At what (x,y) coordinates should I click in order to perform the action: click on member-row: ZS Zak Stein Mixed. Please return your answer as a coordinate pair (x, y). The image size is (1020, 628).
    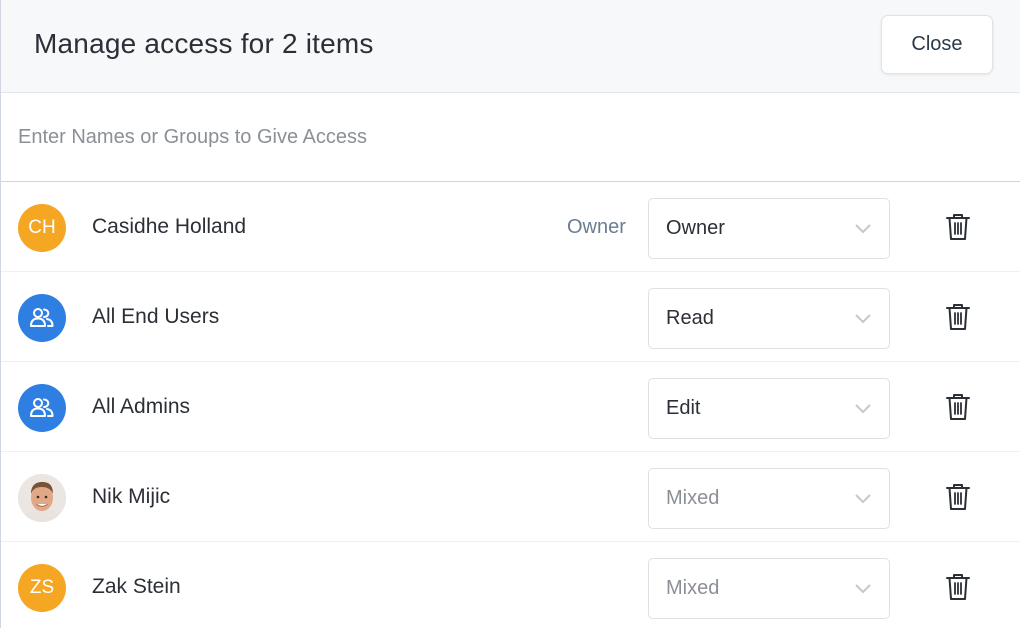
    Looking at the image, I should click on (510, 585).